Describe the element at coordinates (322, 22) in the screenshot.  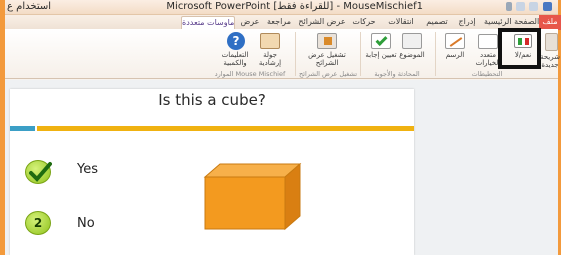
I see `tab-slideshow: عرض الشرائح` at that location.